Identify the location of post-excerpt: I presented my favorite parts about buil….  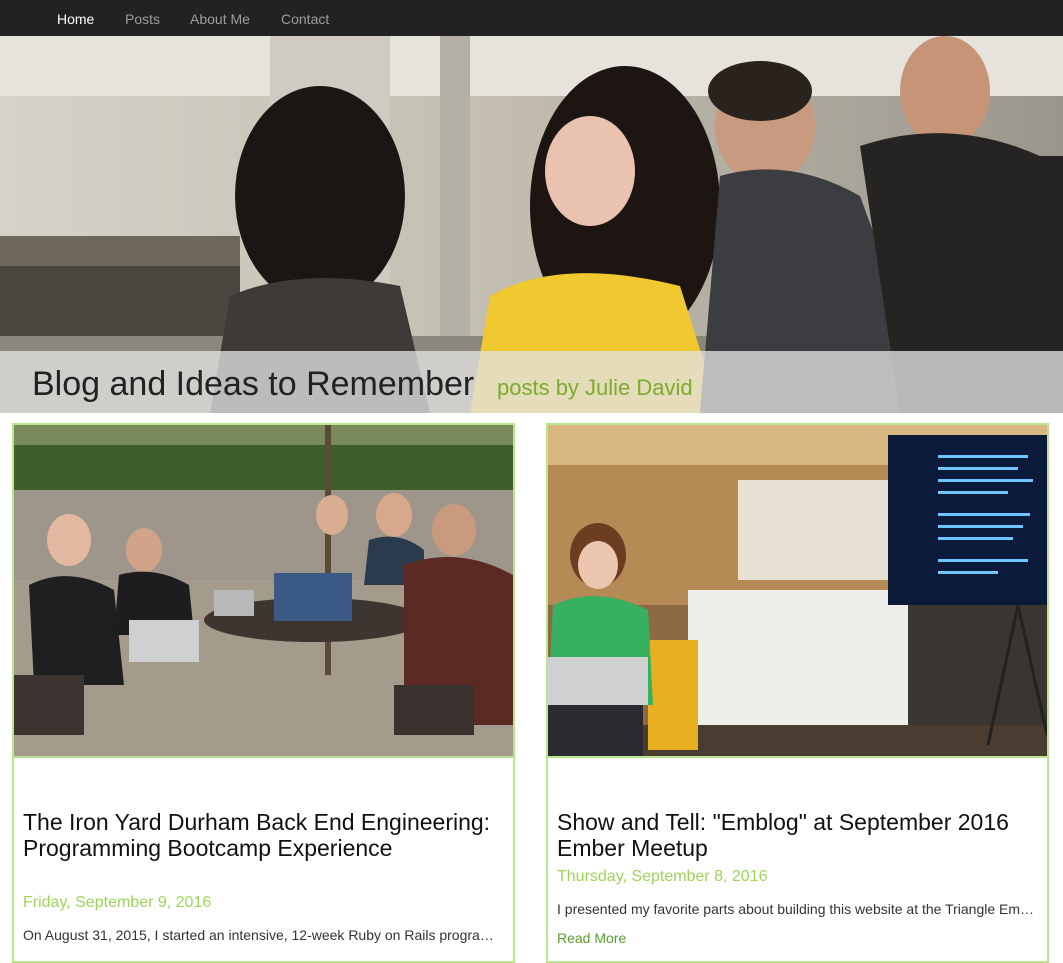
(796, 909).